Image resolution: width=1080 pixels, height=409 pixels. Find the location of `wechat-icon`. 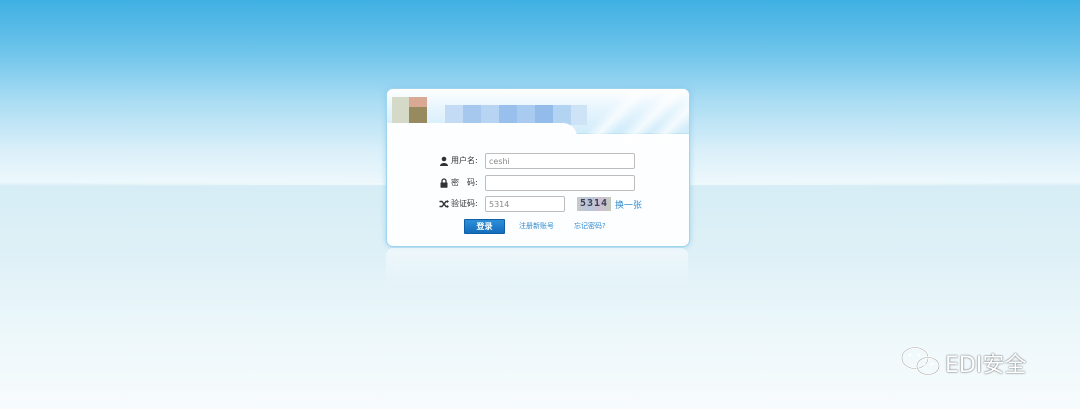

wechat-icon is located at coordinates (920, 361).